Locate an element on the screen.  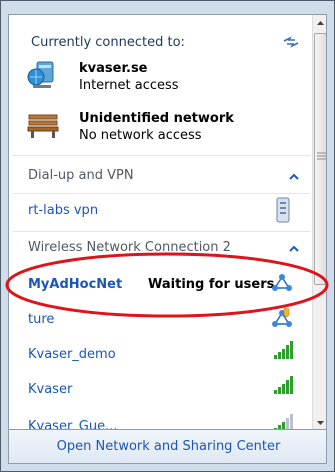
wifi-item-status: Waiting for users is located at coordinates (211, 284).